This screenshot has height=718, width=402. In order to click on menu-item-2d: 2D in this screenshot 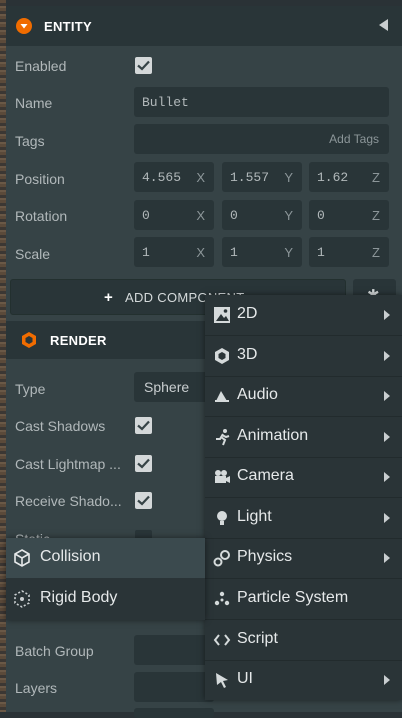, I will do `click(303, 315)`.